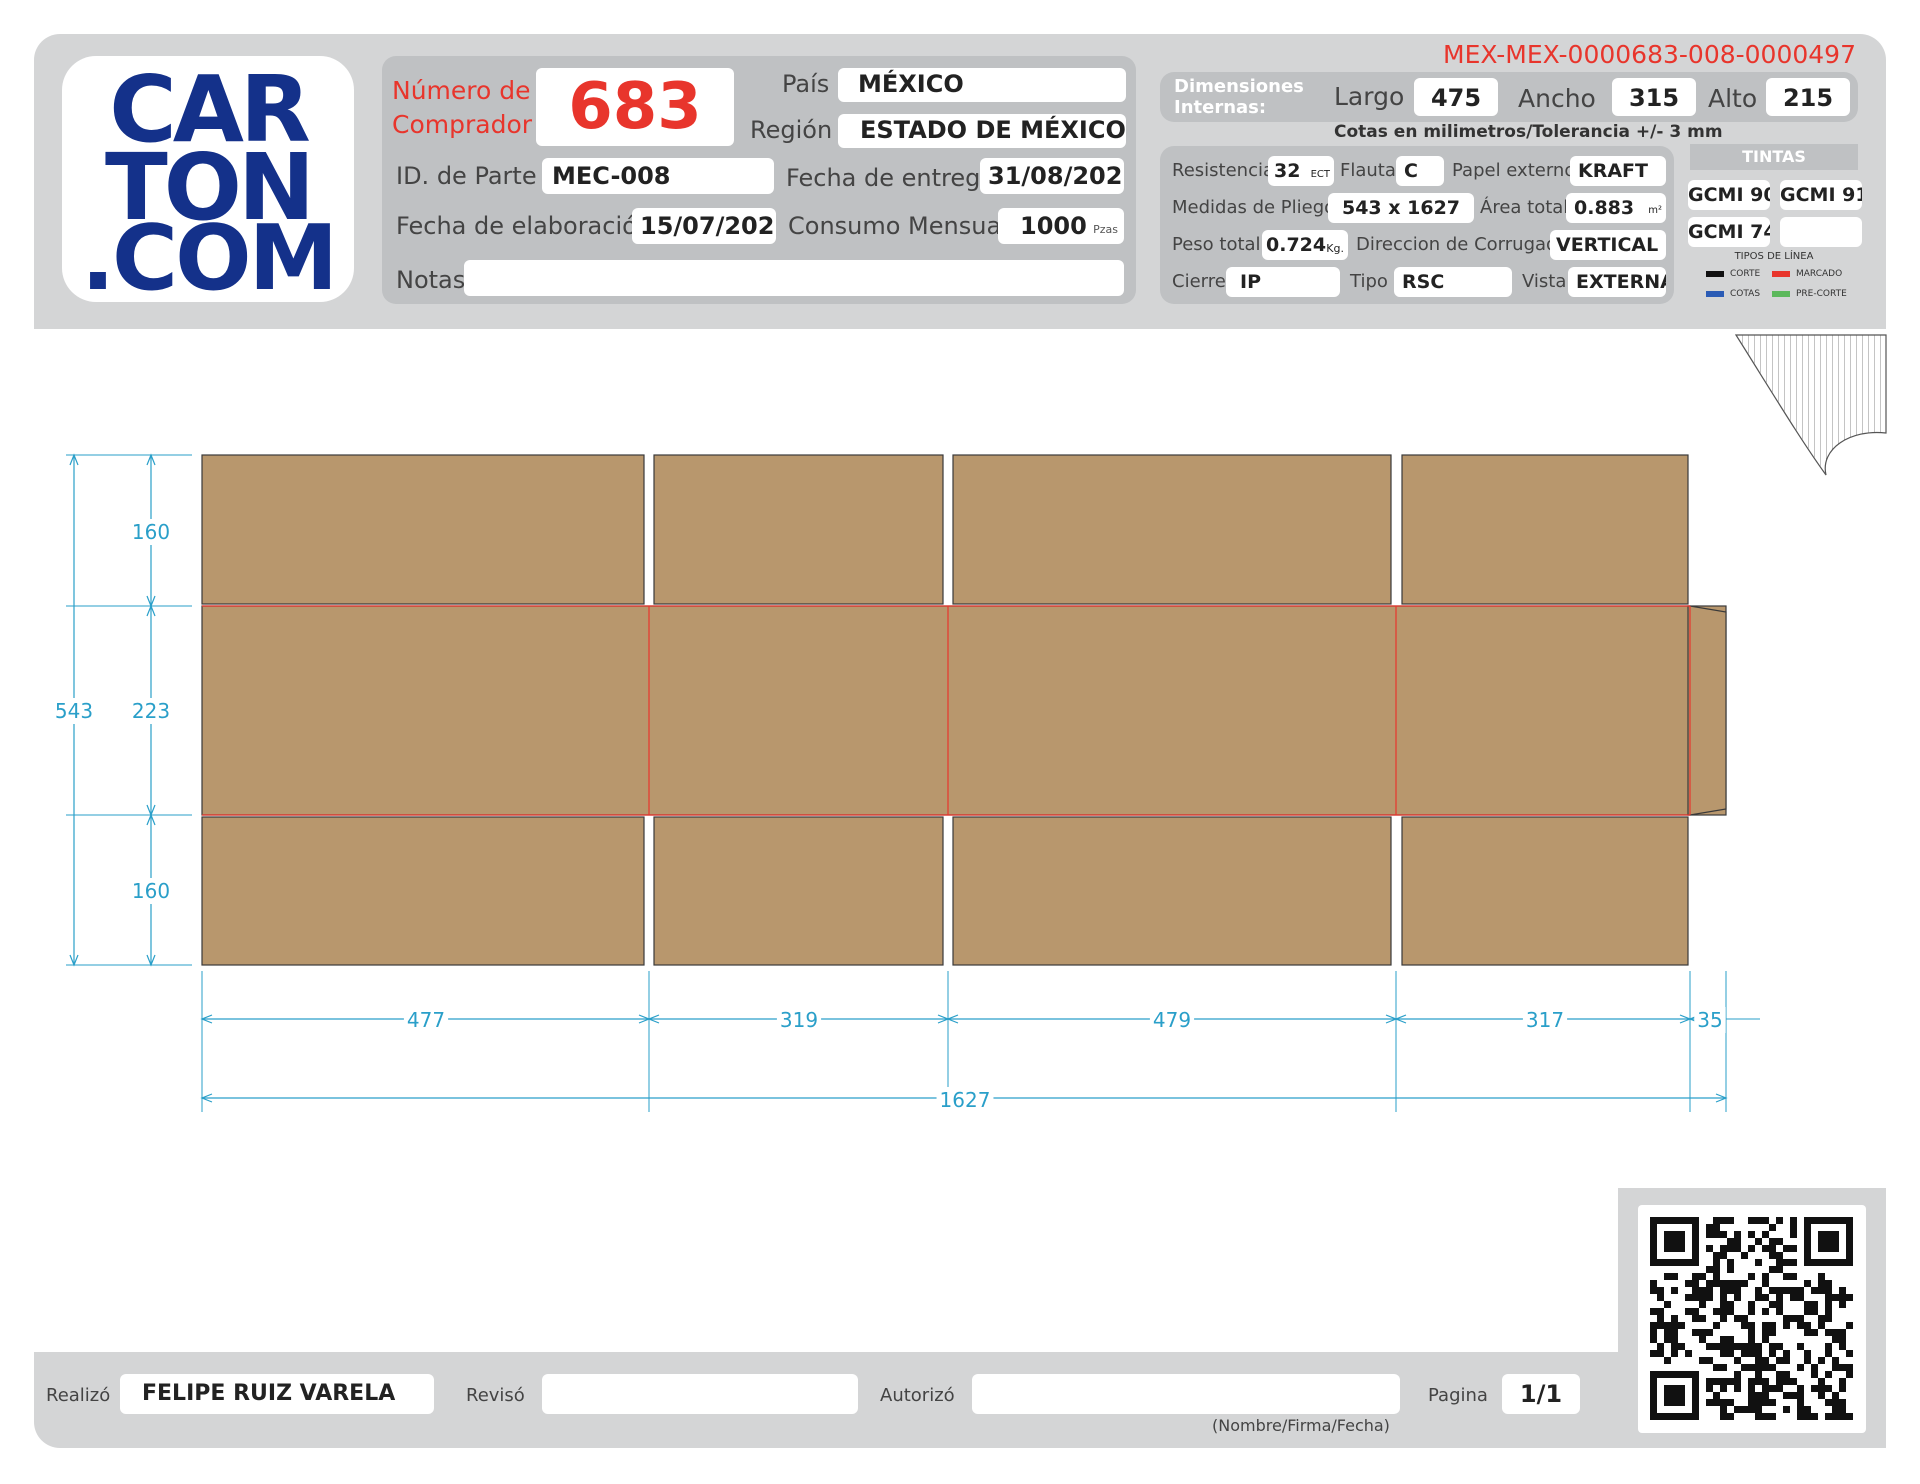 This screenshot has width=1920, height=1484. Describe the element at coordinates (1186, 1394) in the screenshot. I see `autorizo-field` at that location.